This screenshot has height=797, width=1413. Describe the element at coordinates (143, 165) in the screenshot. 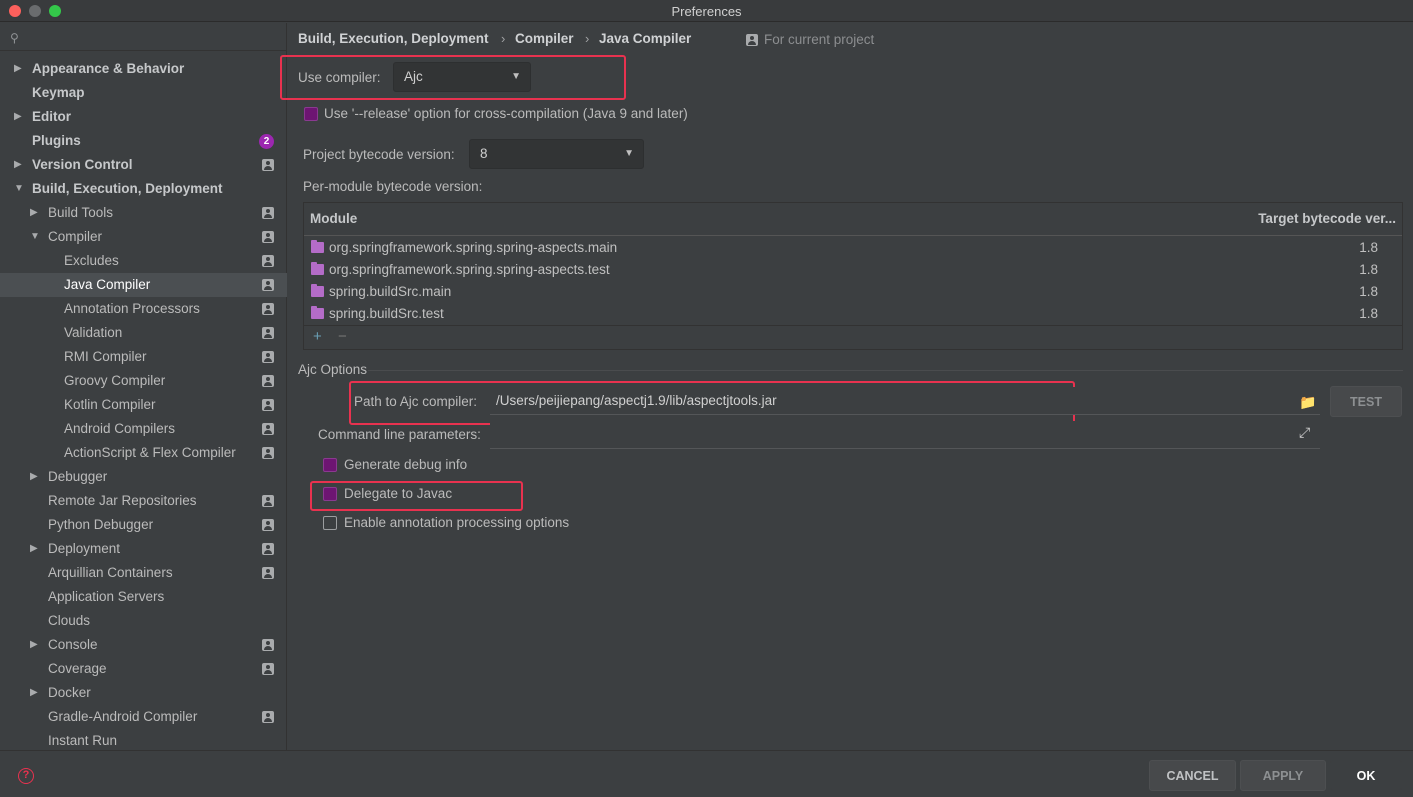

I see `sidebar-item: ▶ Version Control` at that location.